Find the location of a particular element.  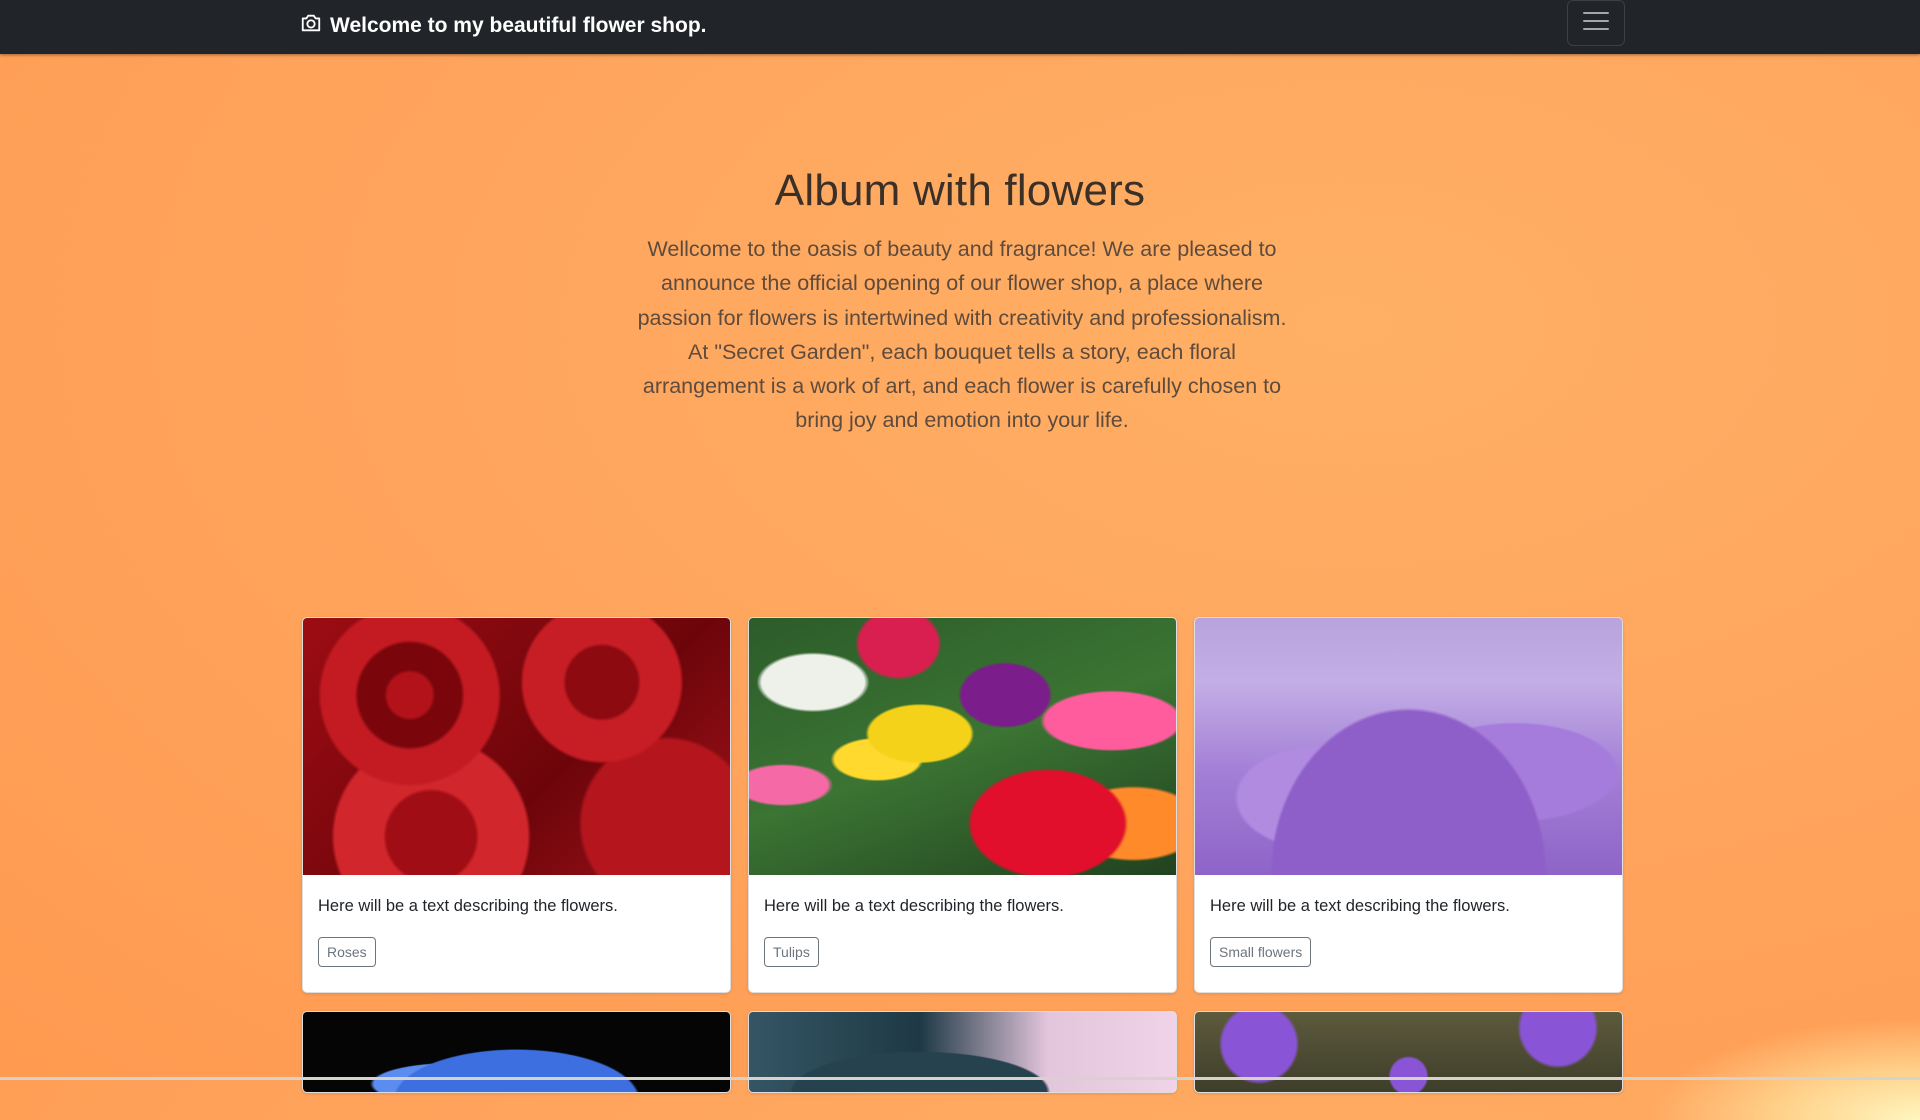

navbar: Welcome to my beautiful flower shop. is located at coordinates (960, 27).